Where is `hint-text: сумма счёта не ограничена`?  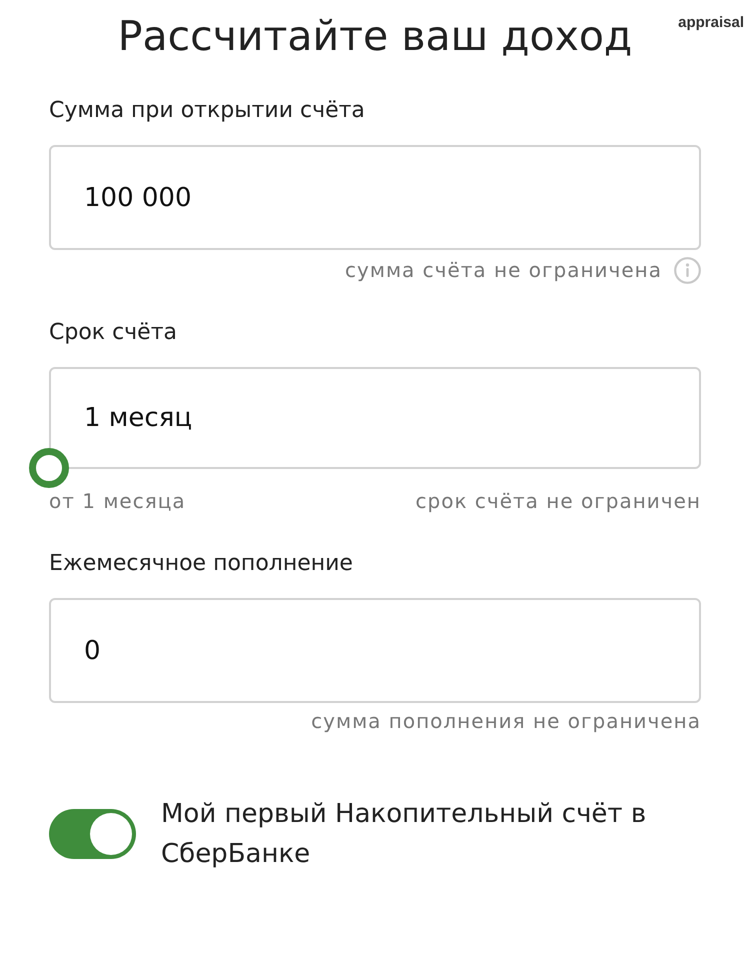
hint-text: сумма счёта не ограничена is located at coordinates (503, 270).